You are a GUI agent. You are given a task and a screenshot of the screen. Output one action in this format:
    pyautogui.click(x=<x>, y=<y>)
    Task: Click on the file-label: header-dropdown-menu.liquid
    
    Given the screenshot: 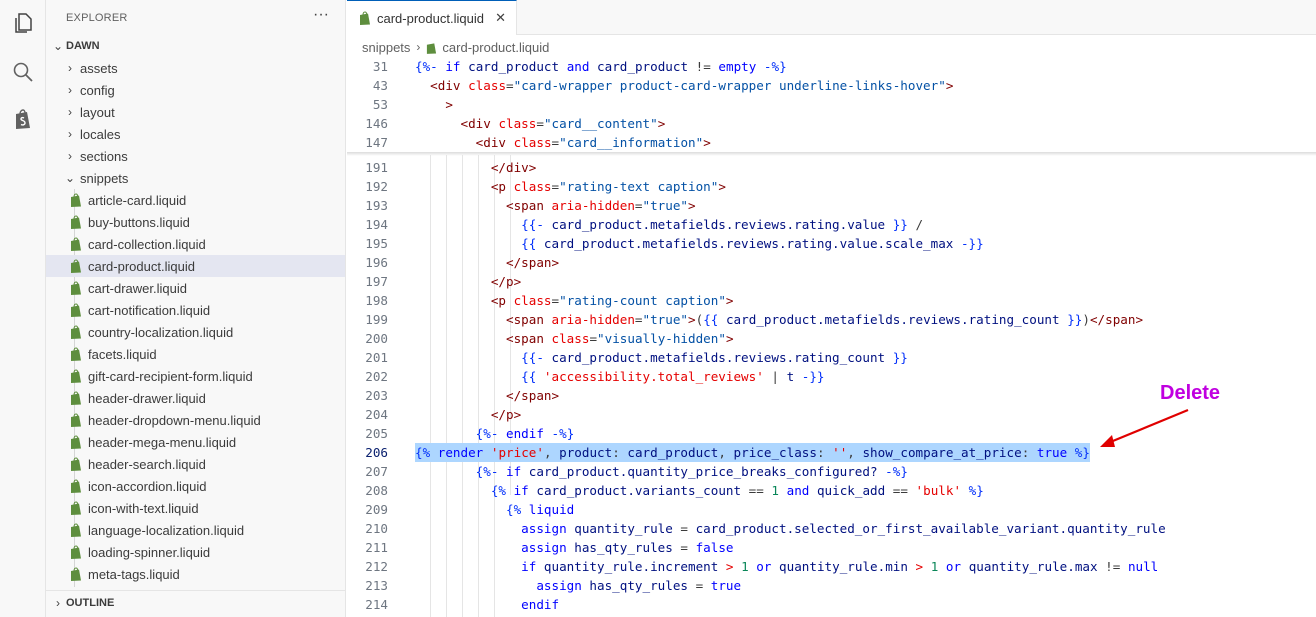 What is the action you would take?
    pyautogui.click(x=174, y=420)
    